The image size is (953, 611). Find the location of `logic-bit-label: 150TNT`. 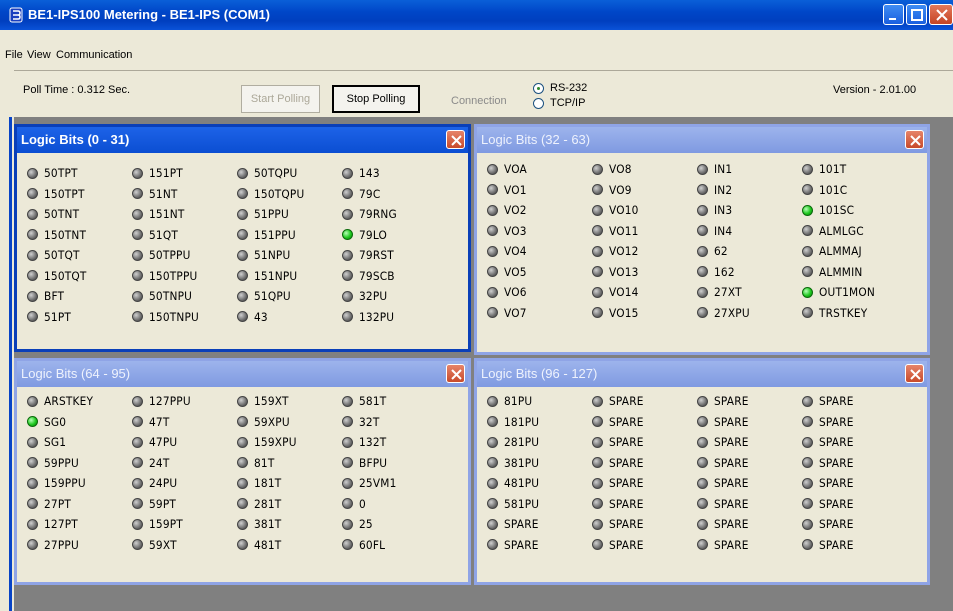

logic-bit-label: 150TNT is located at coordinates (65, 234).